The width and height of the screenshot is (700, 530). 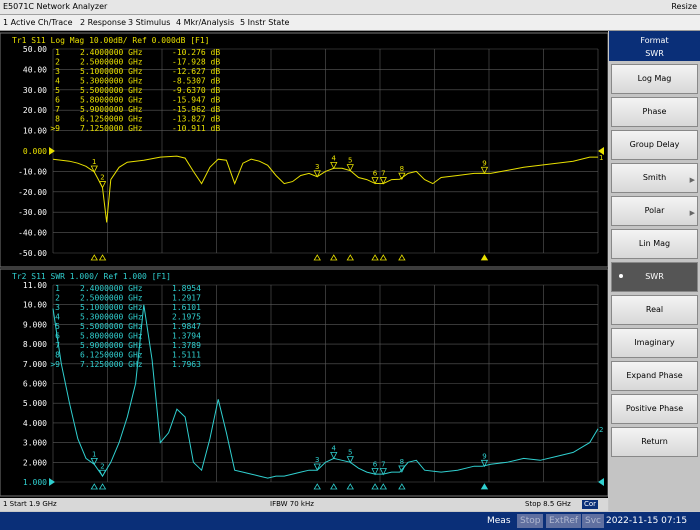 I want to click on marker-label: 7, so click(x=383, y=174).